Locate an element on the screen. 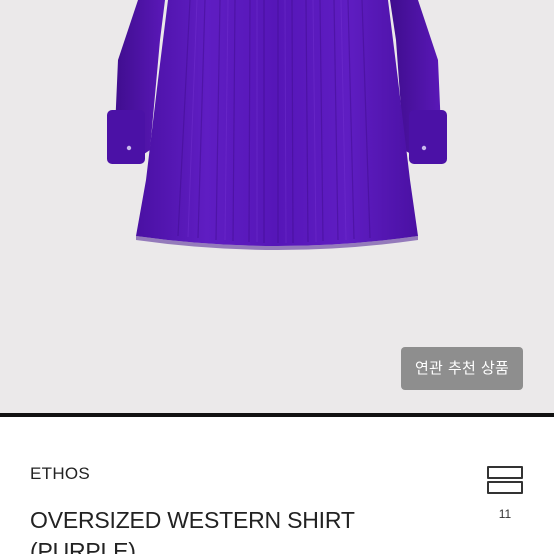 This screenshot has height=554, width=554. list-view-button: 11 is located at coordinates (505, 496).